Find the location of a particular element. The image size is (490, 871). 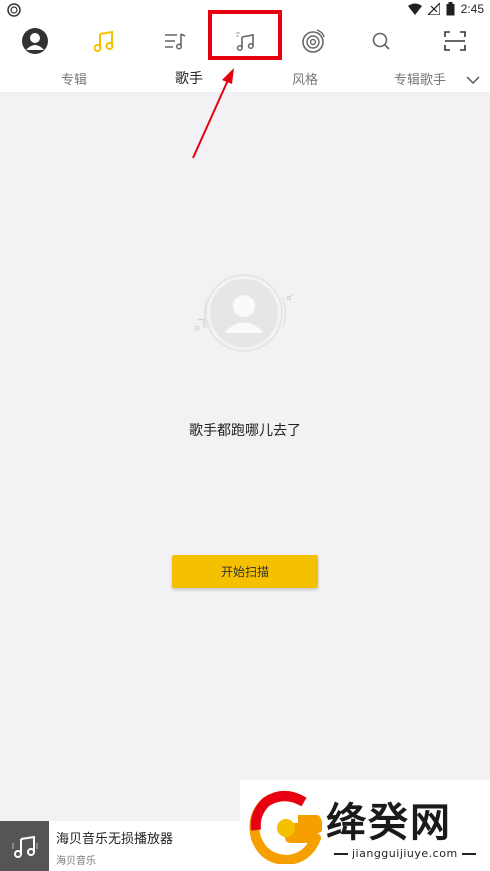

watermark-domain: jiangguijiuye.com is located at coordinates (405, 853).